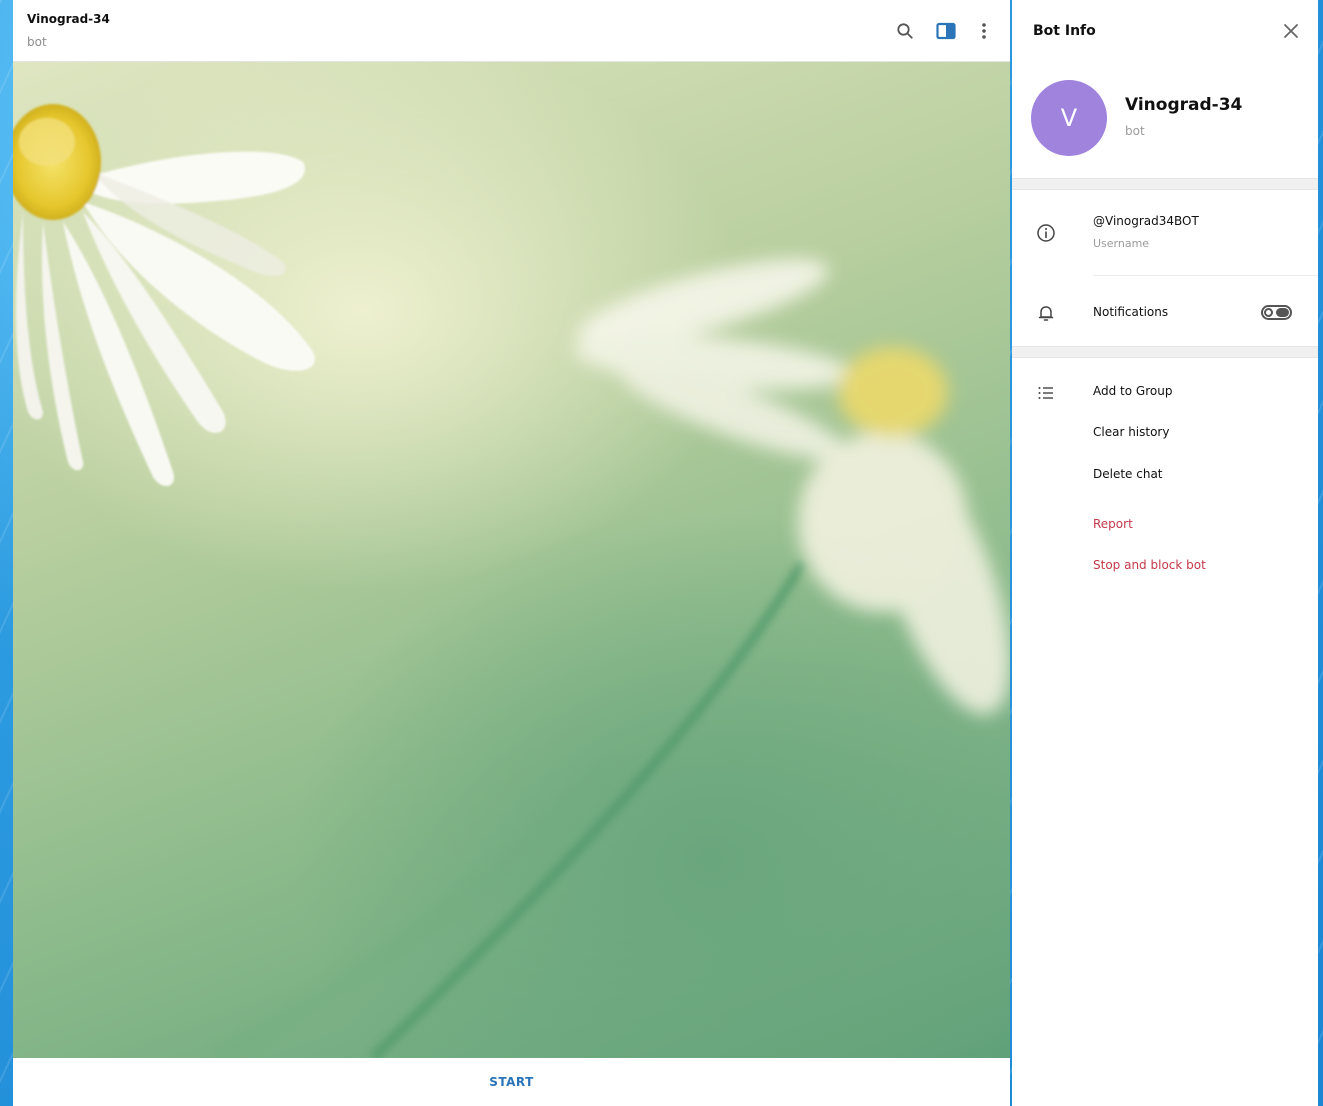 The image size is (1323, 1106). I want to click on notifications-row-icon, so click(1046, 313).